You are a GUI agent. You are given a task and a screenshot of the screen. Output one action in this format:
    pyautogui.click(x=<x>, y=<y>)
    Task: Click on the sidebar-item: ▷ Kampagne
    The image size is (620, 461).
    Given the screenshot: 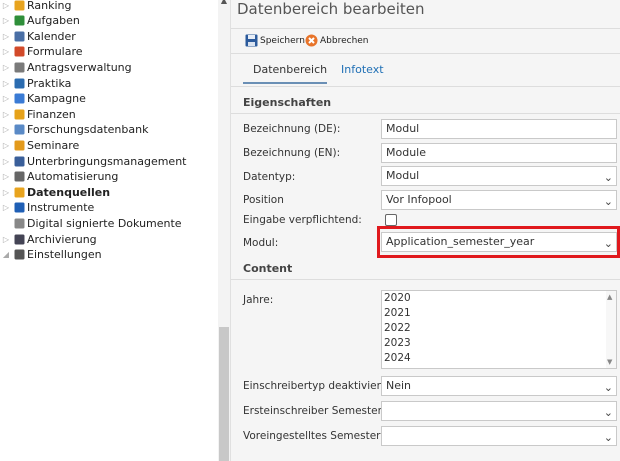 What is the action you would take?
    pyautogui.click(x=43, y=99)
    